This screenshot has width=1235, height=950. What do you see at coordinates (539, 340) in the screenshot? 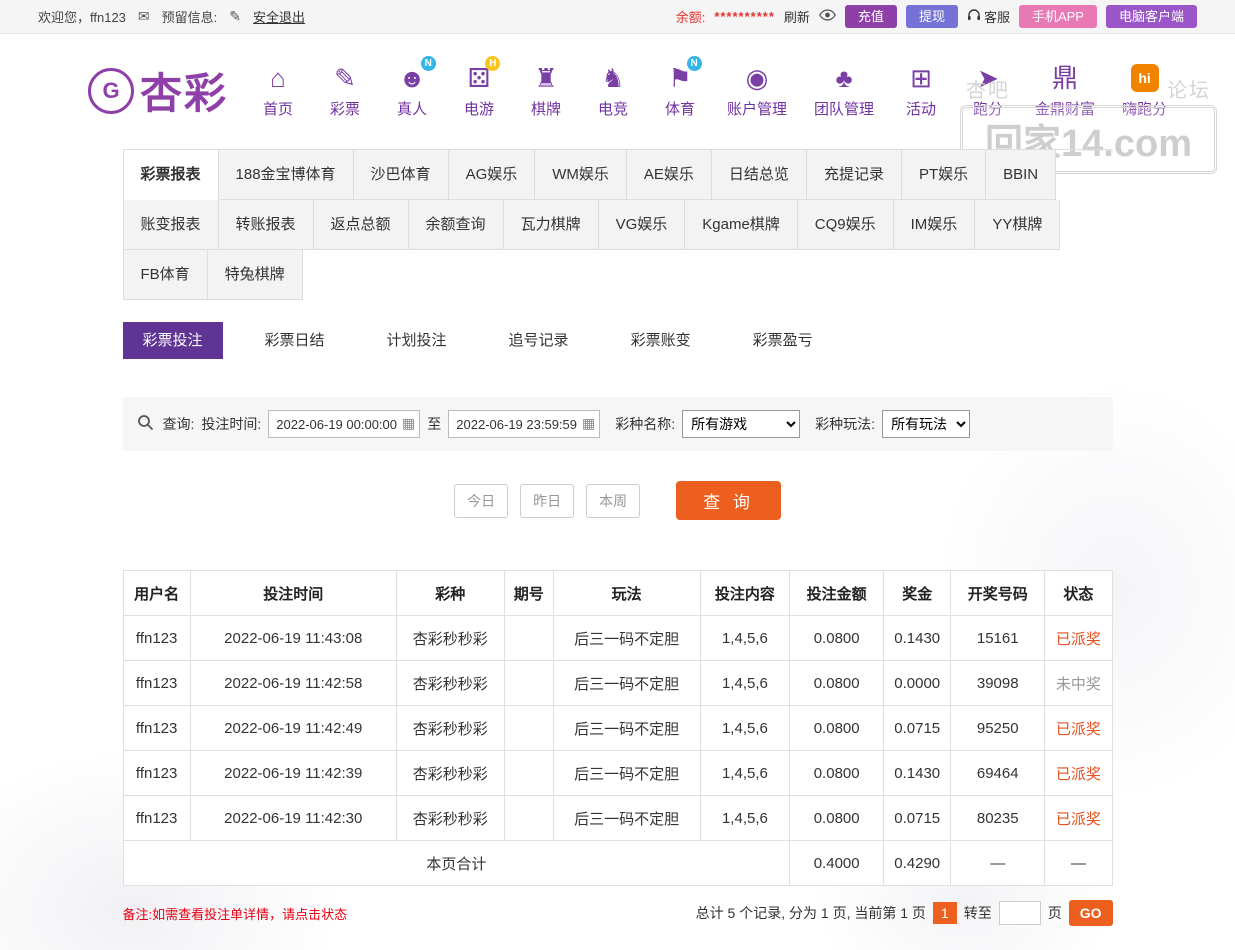
I see `subtab-chase-records: 追号记录` at bounding box center [539, 340].